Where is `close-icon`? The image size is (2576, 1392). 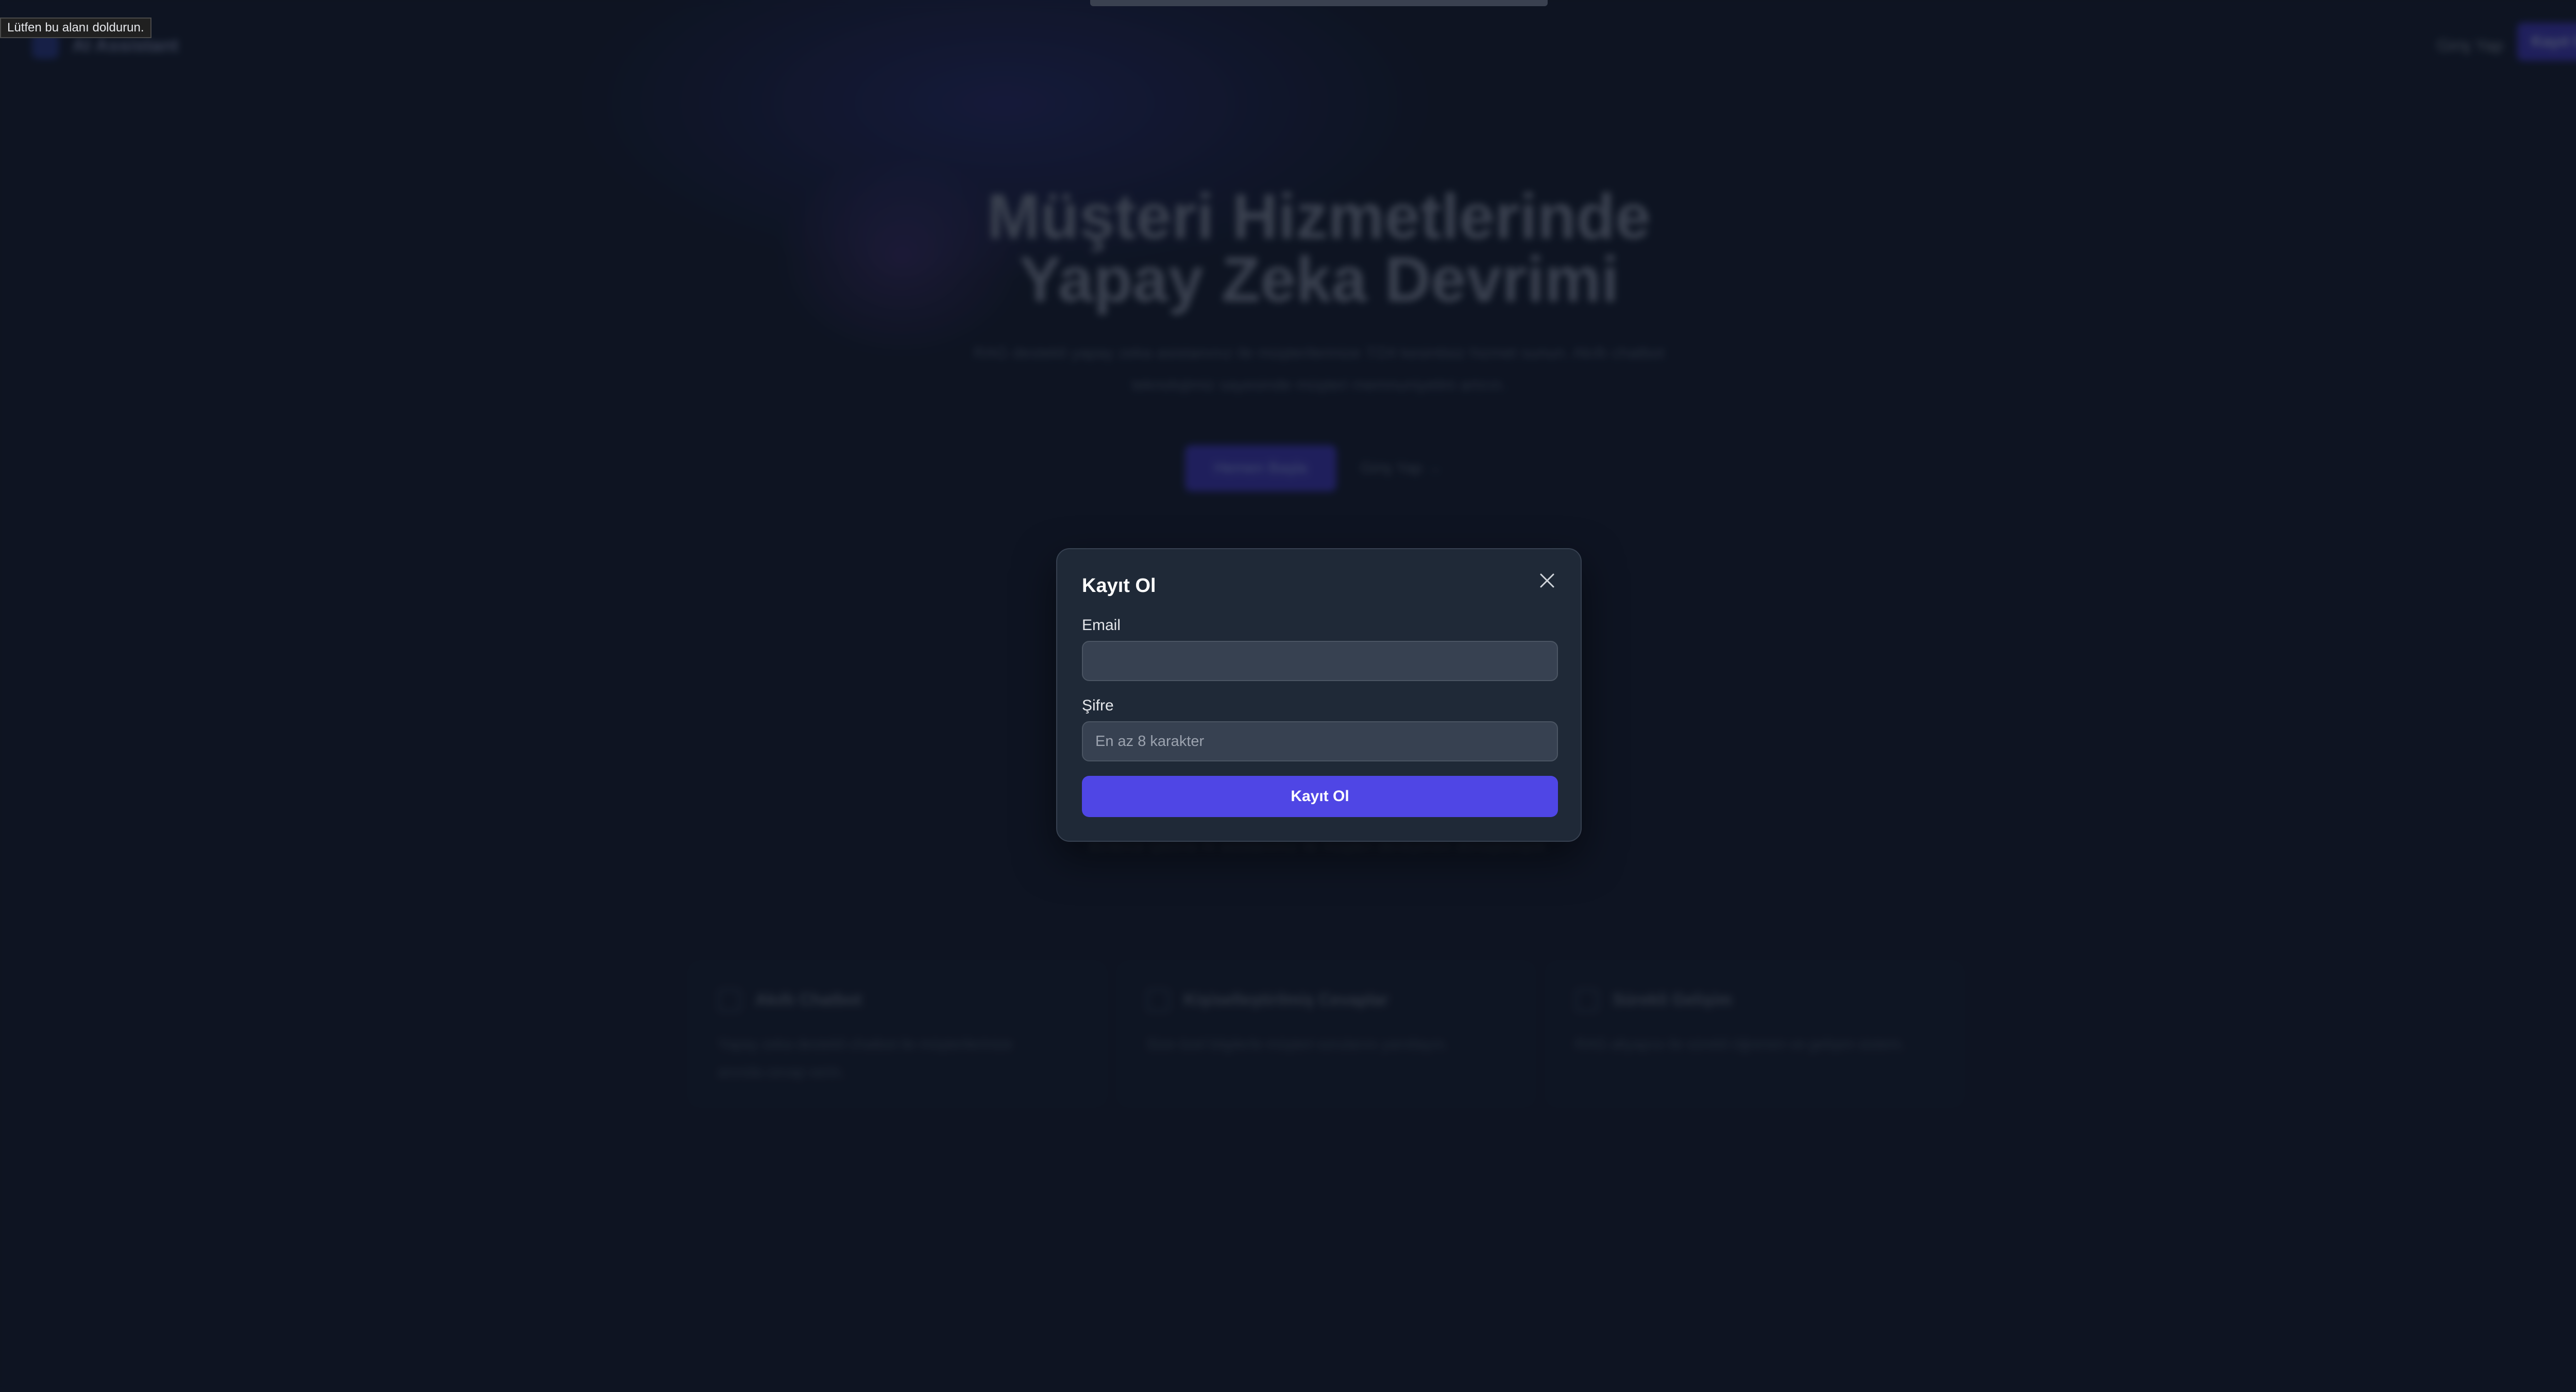
close-icon is located at coordinates (1547, 580).